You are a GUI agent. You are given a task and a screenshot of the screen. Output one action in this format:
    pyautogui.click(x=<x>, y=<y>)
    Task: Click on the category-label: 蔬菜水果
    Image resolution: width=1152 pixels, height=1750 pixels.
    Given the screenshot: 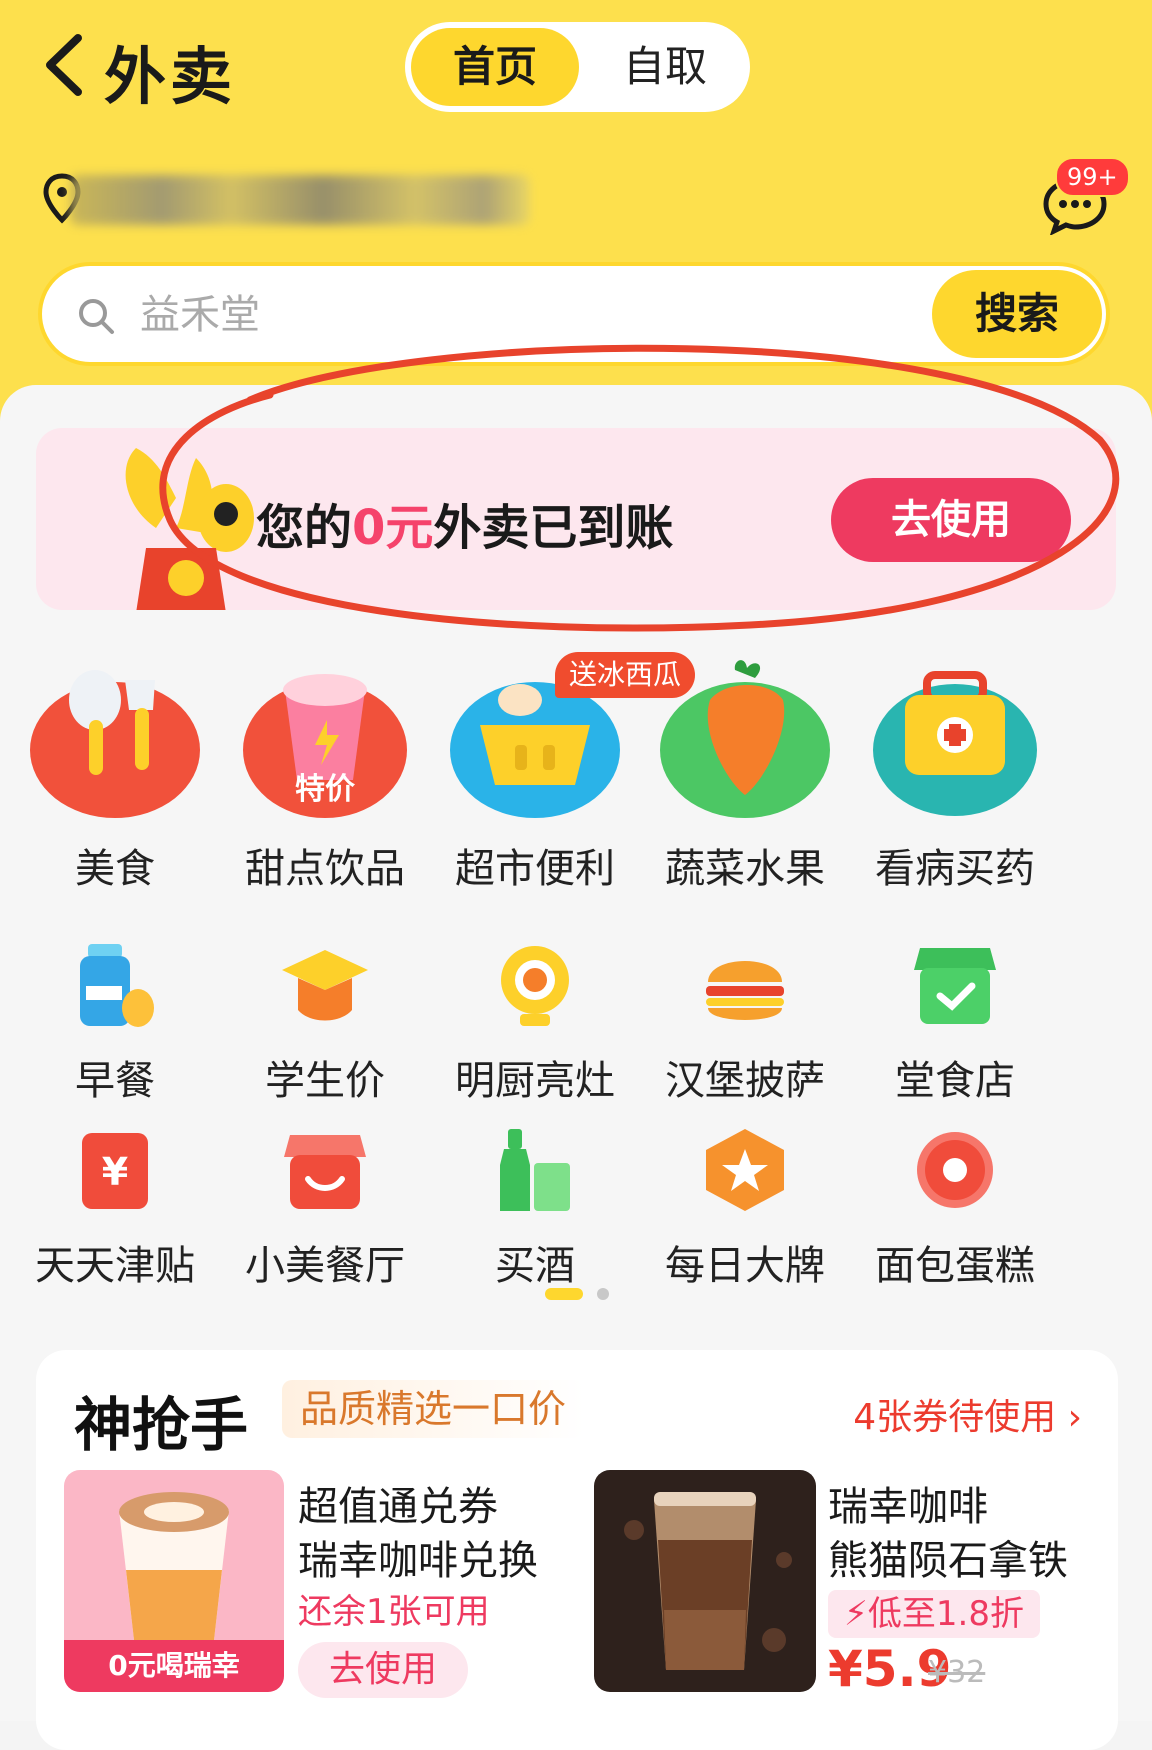 What is the action you would take?
    pyautogui.click(x=745, y=869)
    